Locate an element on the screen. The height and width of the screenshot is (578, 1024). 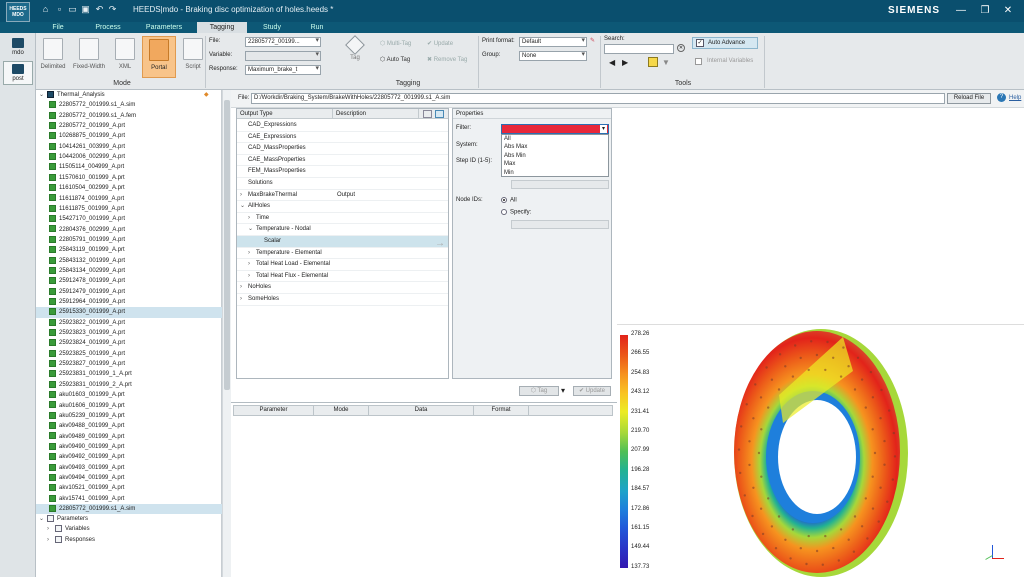
auto-advance-checkbox: ✓ is located at coordinates (700, 43).